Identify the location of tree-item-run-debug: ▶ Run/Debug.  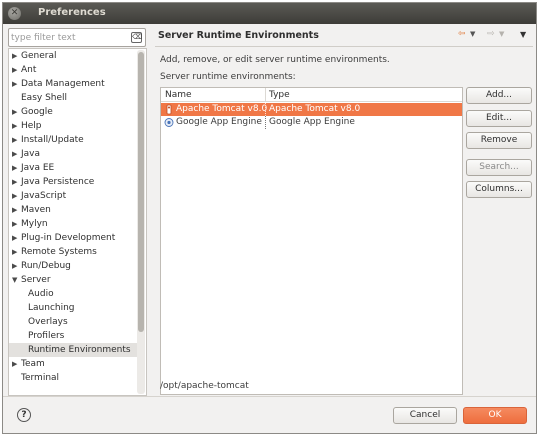
(73, 266).